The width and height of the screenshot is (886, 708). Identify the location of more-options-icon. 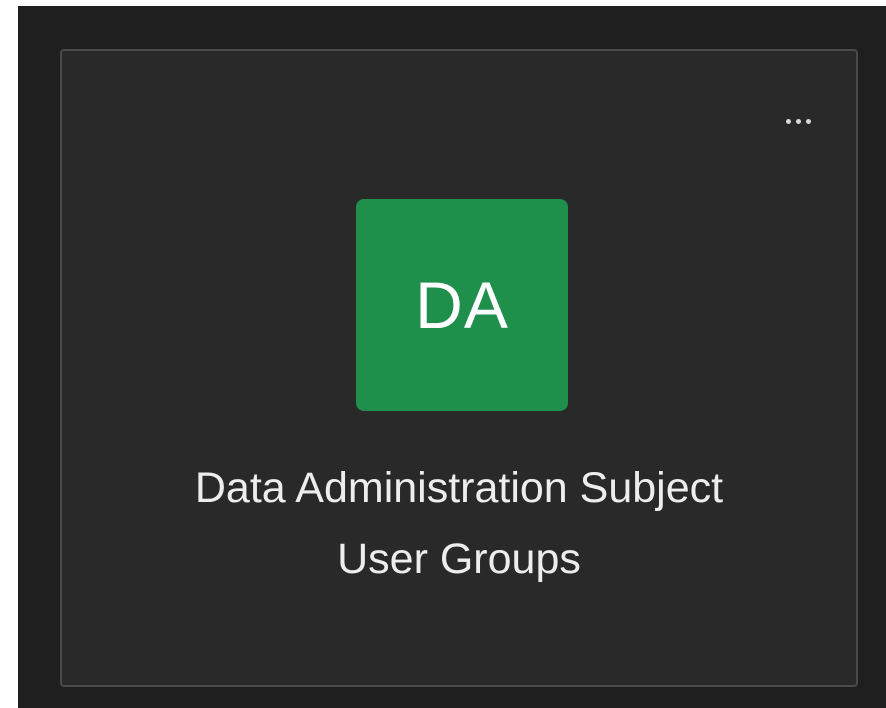
(798, 121).